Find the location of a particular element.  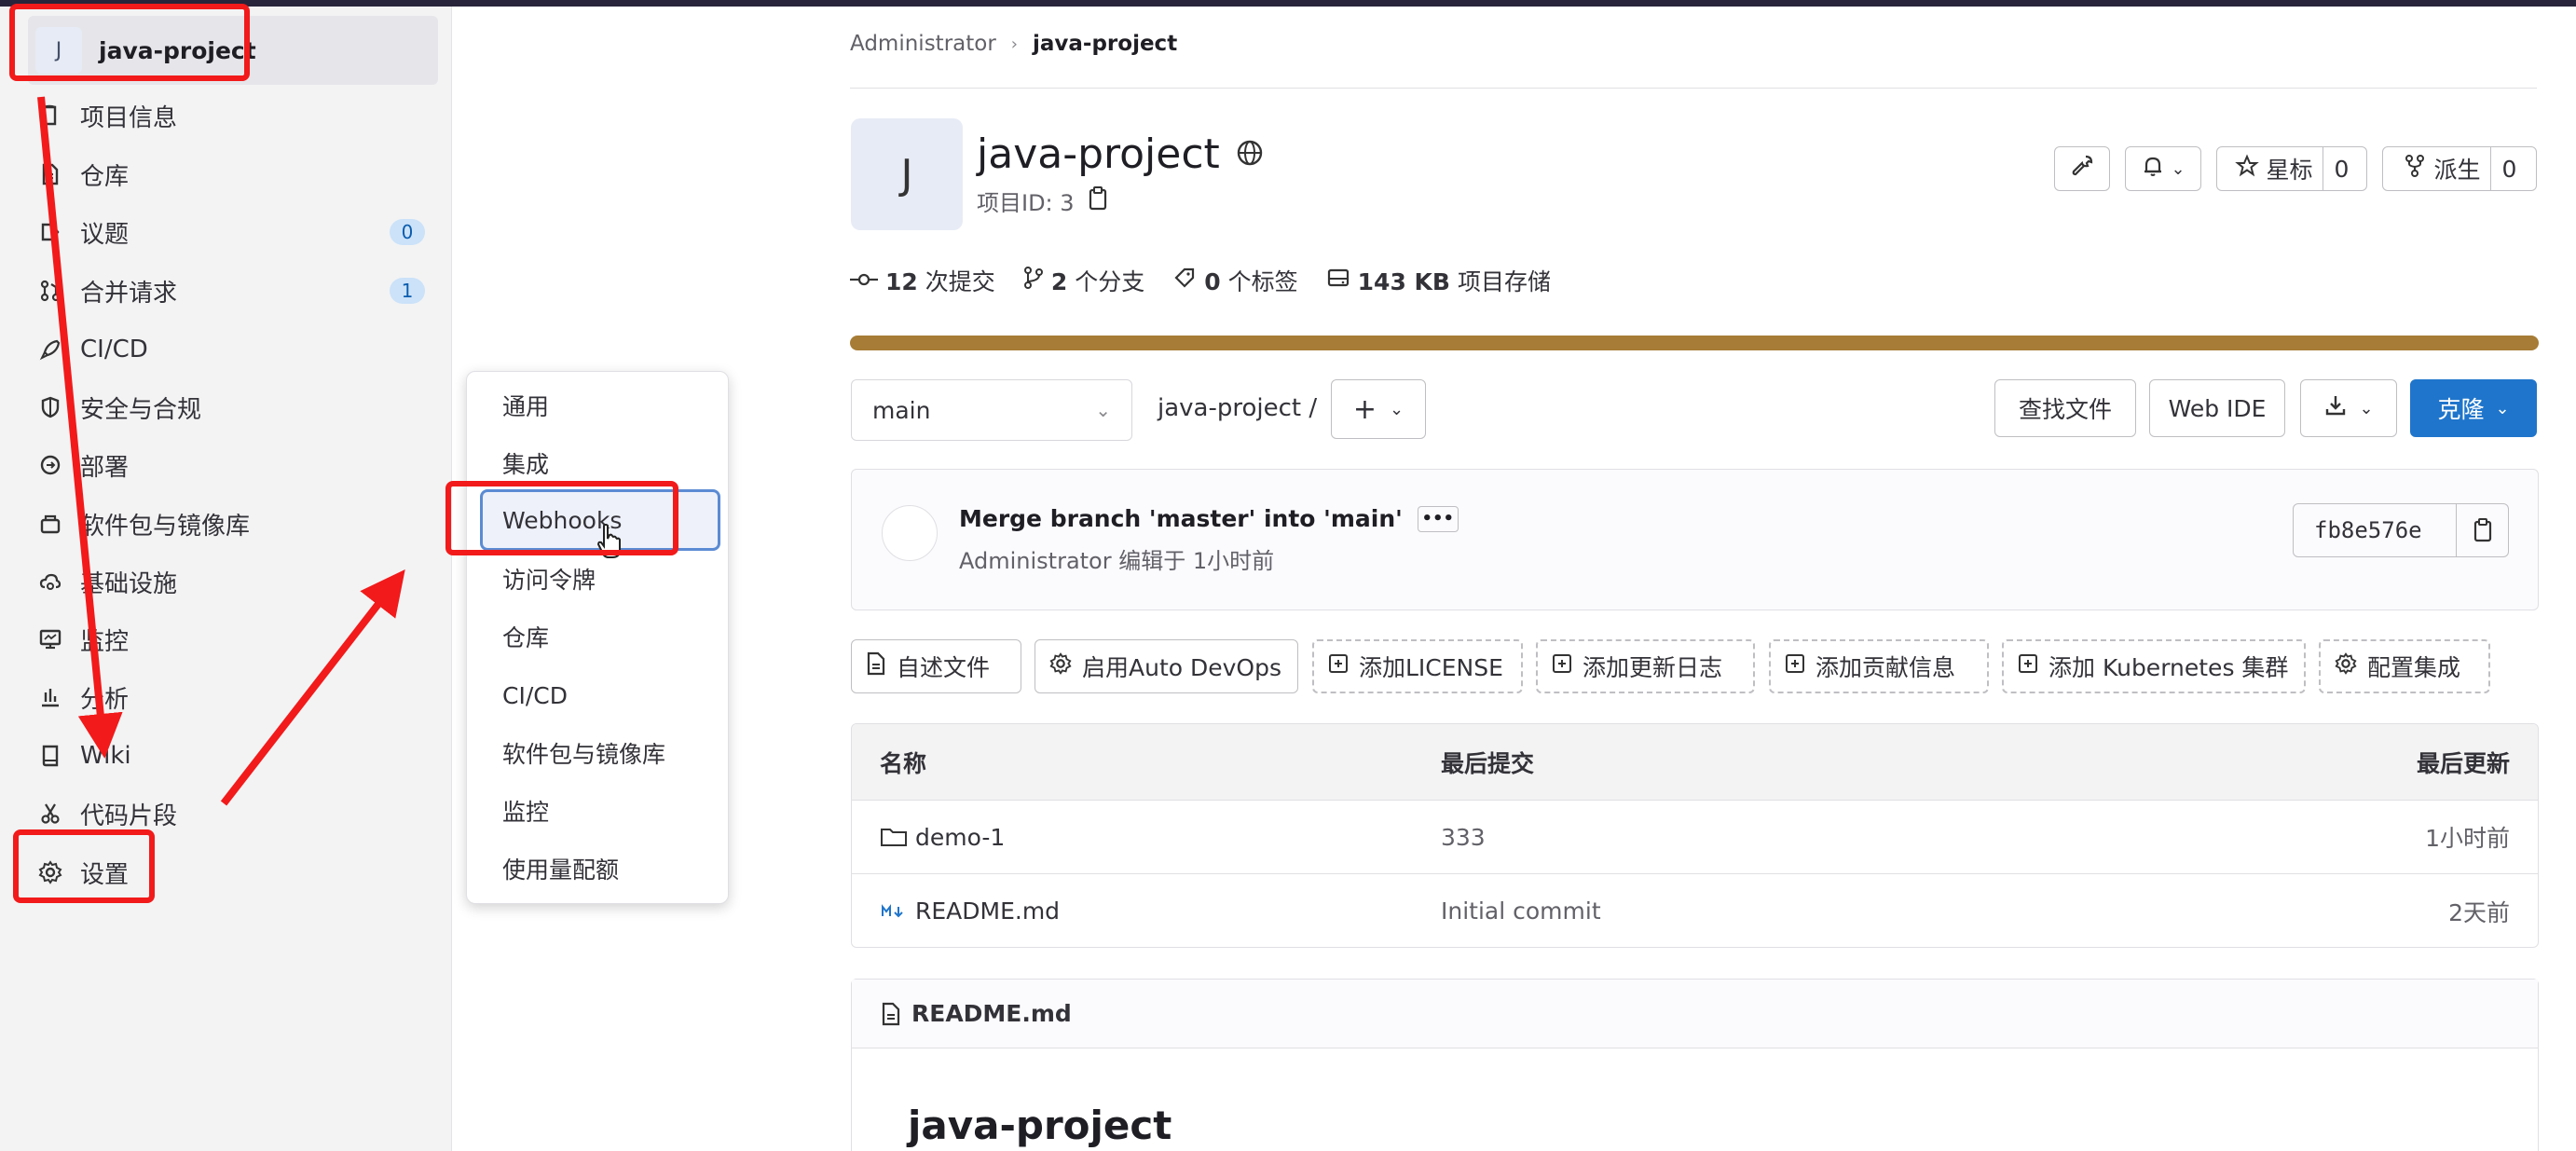

file-name: README.md is located at coordinates (987, 911).